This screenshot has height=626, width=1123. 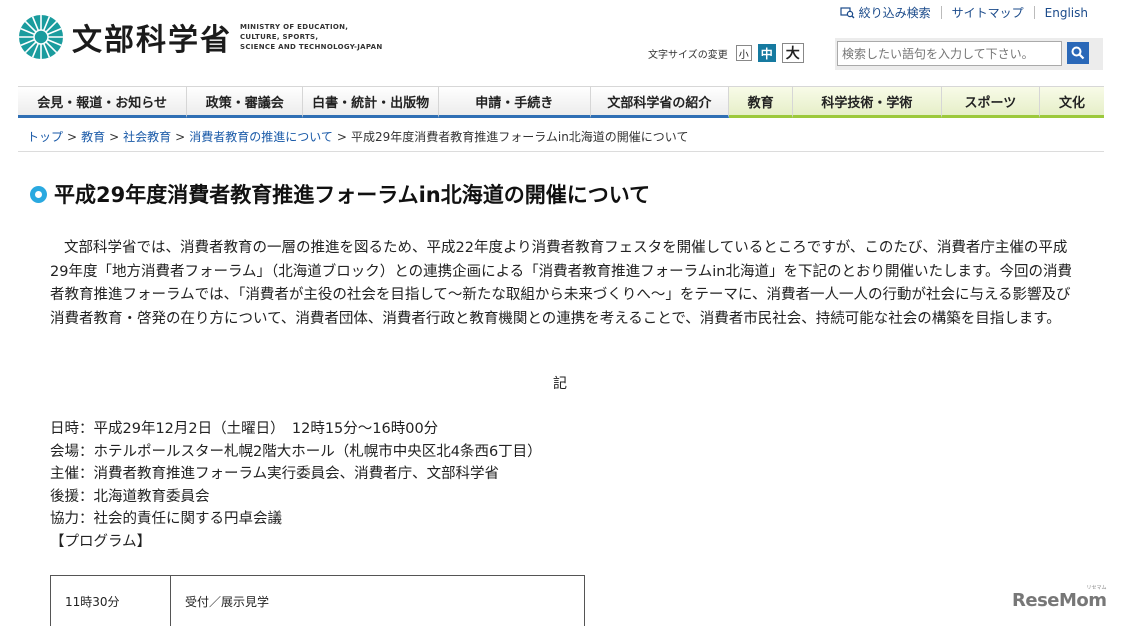 I want to click on search-input, so click(x=949, y=53).